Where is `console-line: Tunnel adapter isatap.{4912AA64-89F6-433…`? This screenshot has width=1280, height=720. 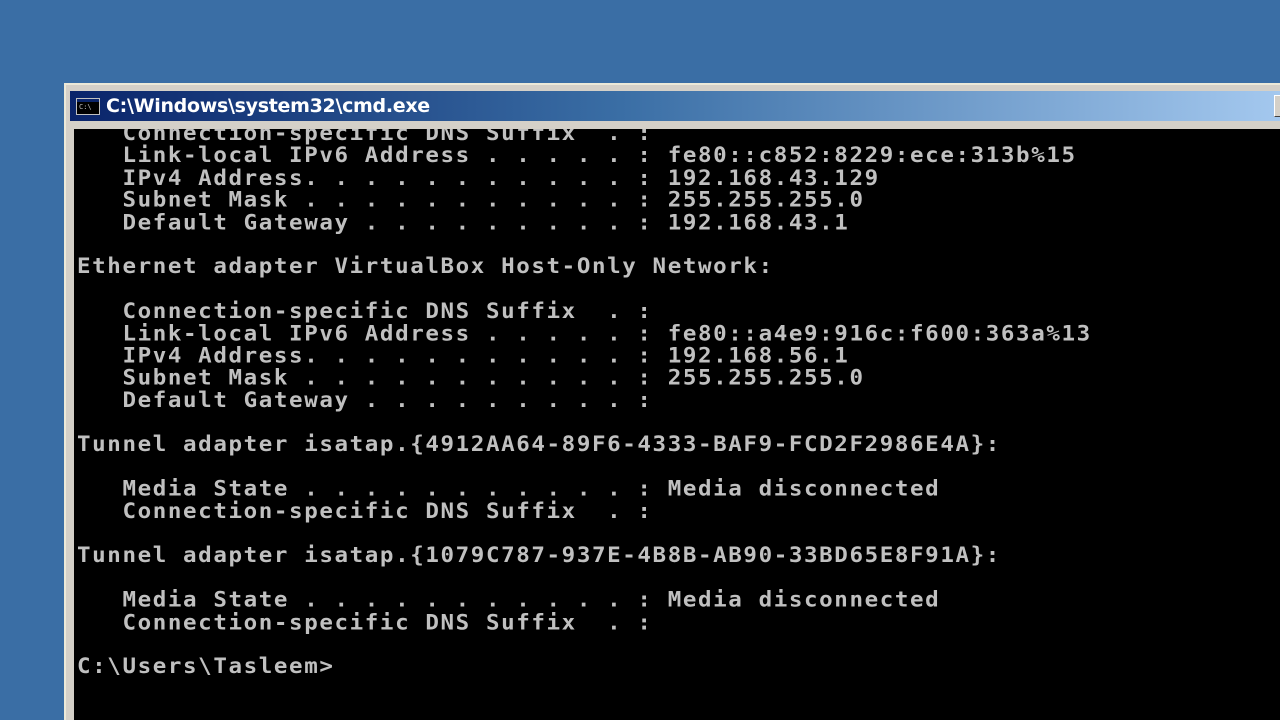 console-line: Tunnel adapter isatap.{4912AA64-89F6-433… is located at coordinates (539, 444).